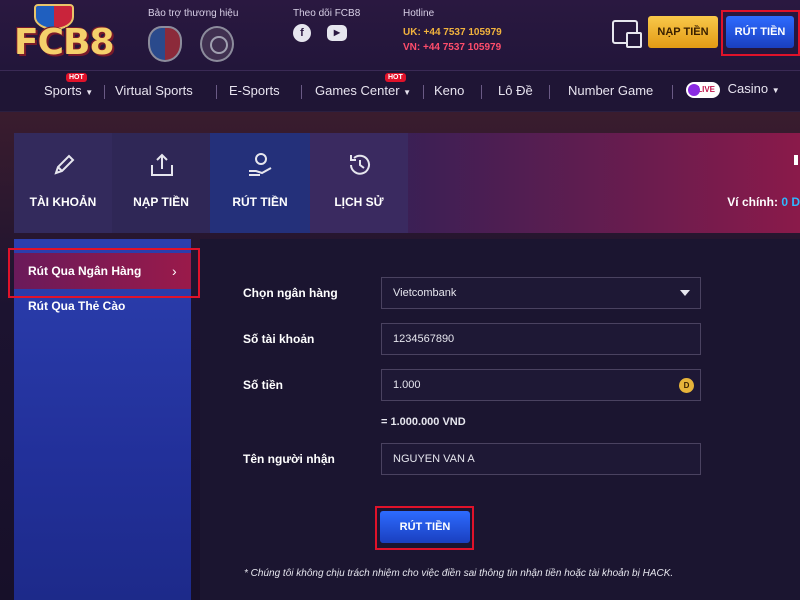 The height and width of the screenshot is (600, 800). I want to click on hotline-uk: UK: +44 7537 105979, so click(452, 32).